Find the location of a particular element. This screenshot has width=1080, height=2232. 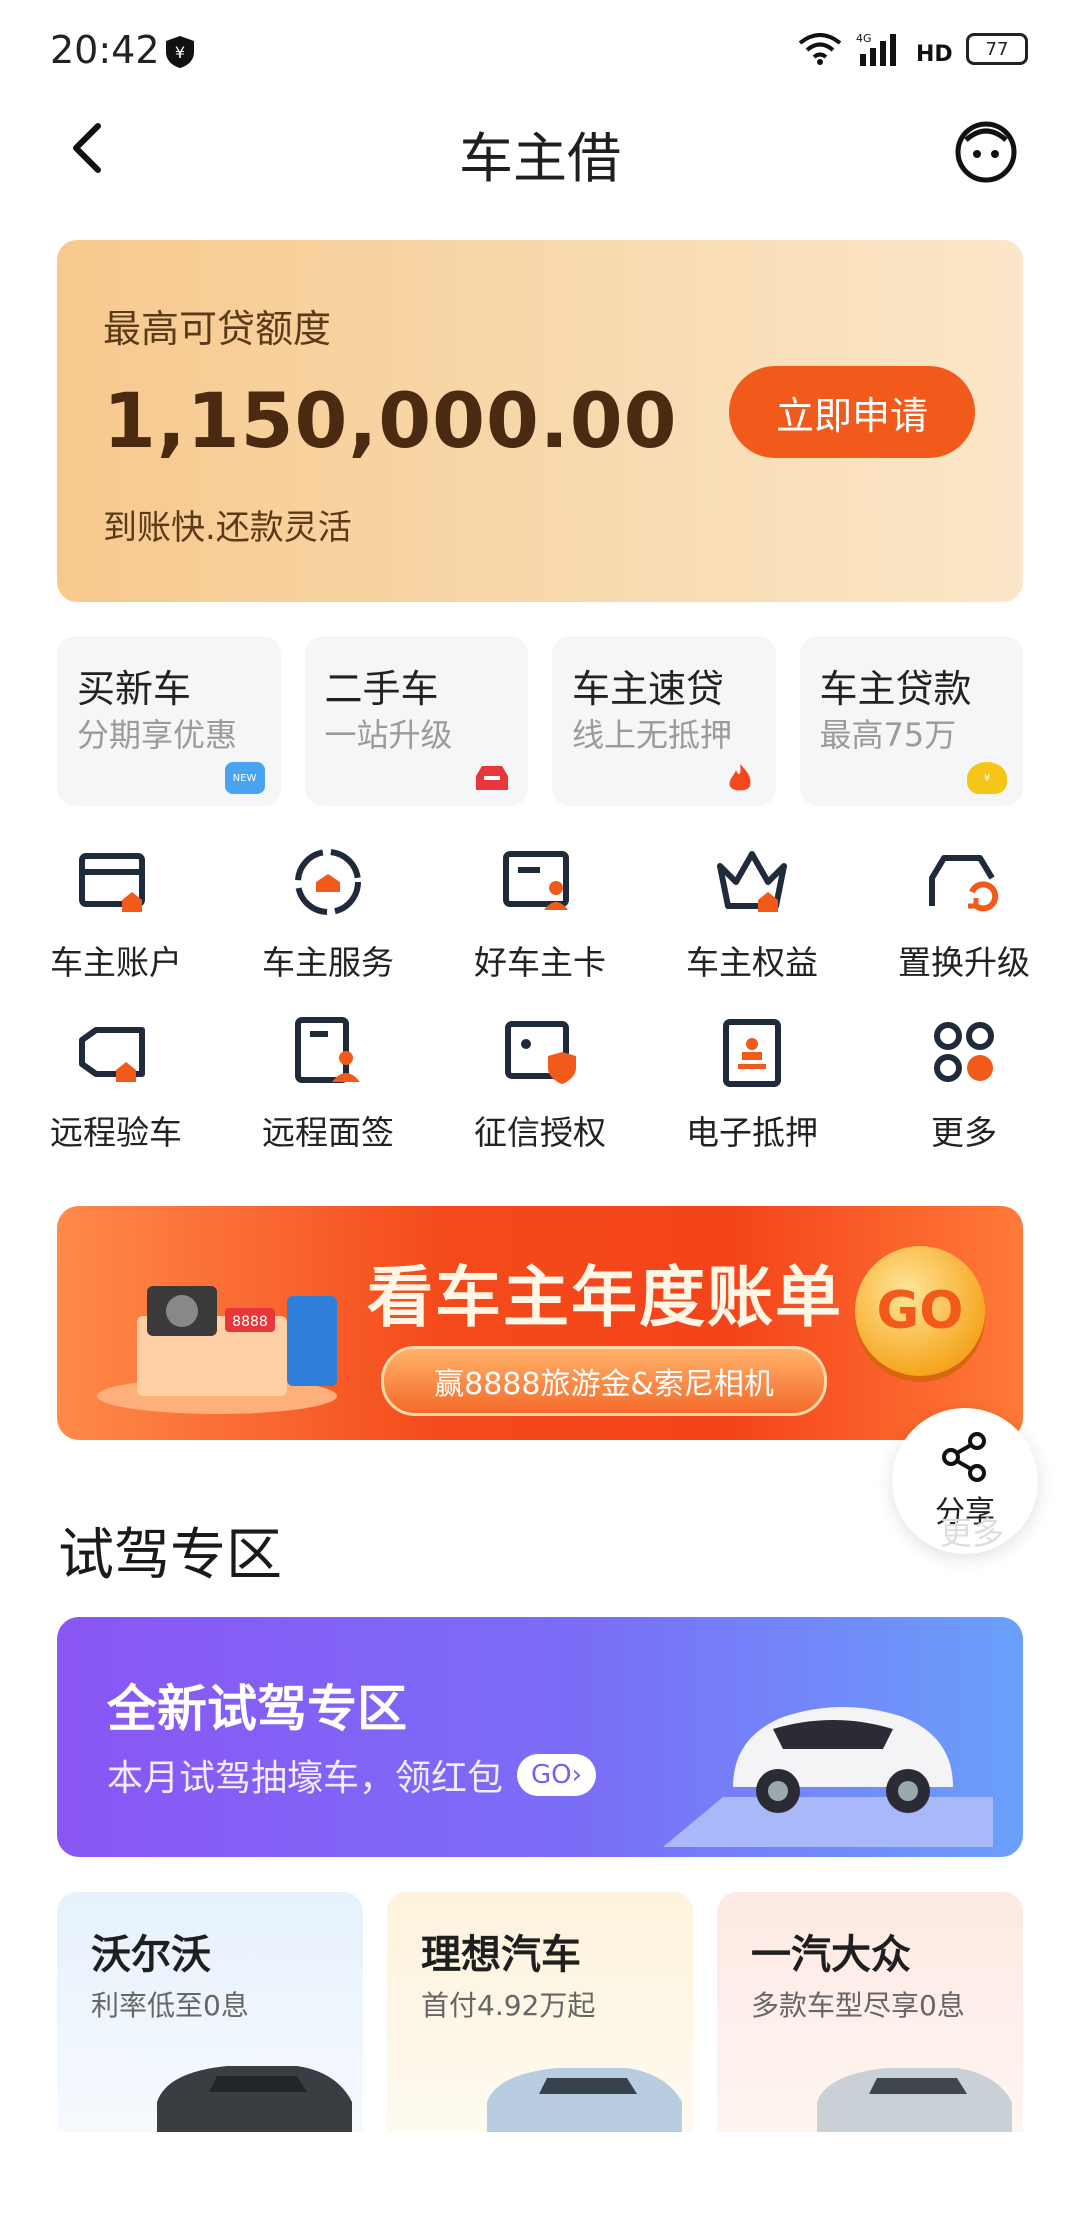

service-circle-icon is located at coordinates (328, 882).